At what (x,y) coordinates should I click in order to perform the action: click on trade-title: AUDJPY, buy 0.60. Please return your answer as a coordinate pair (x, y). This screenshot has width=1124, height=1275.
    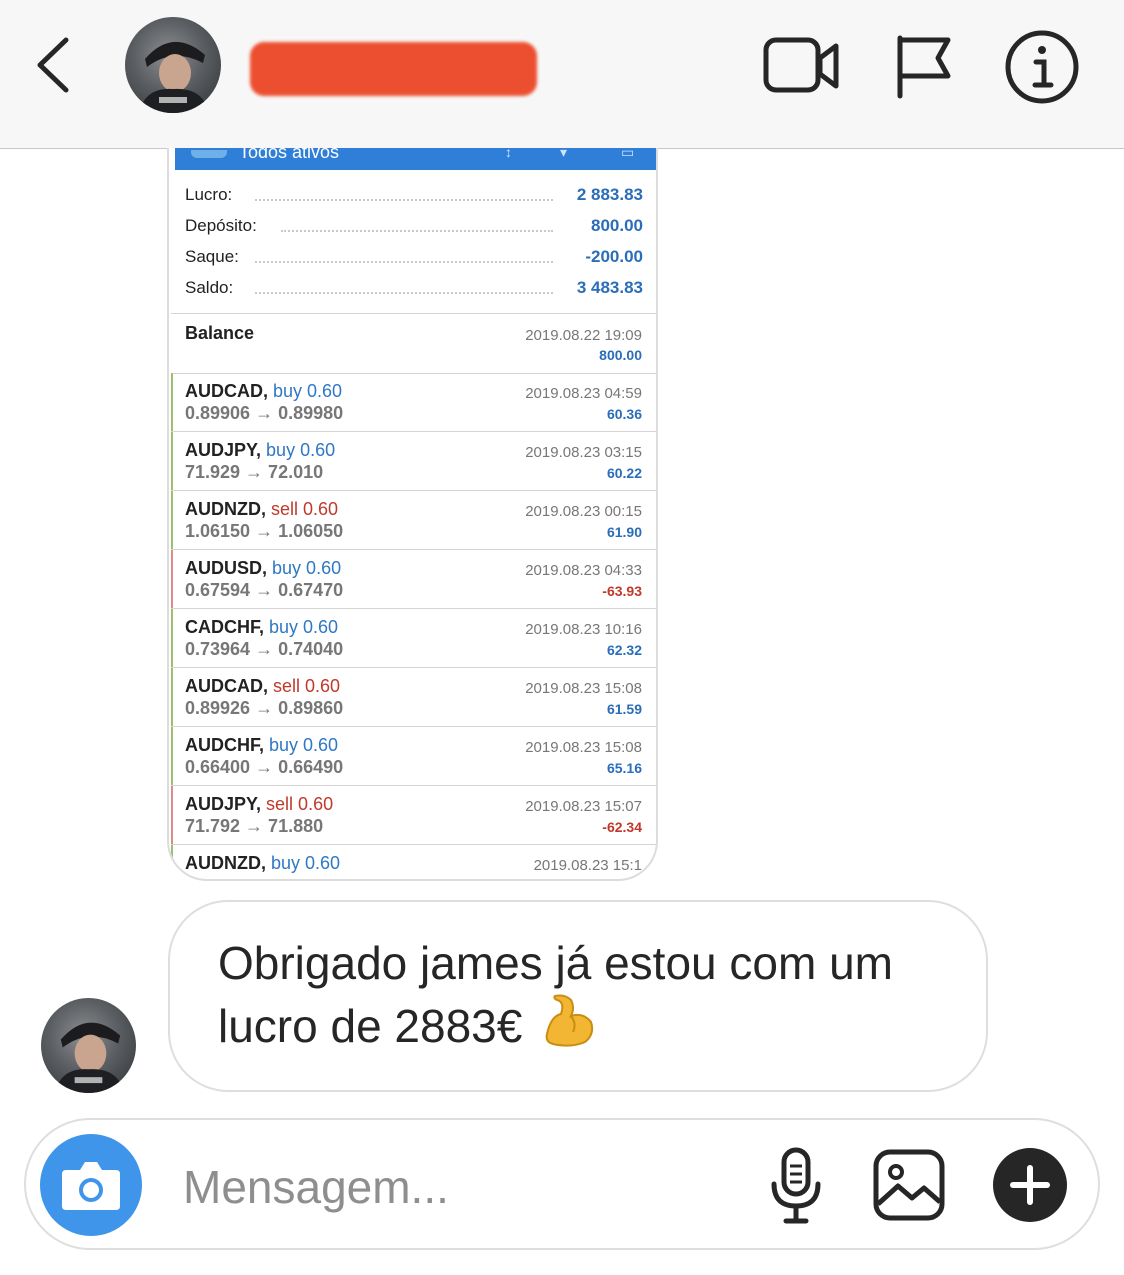
    Looking at the image, I should click on (260, 450).